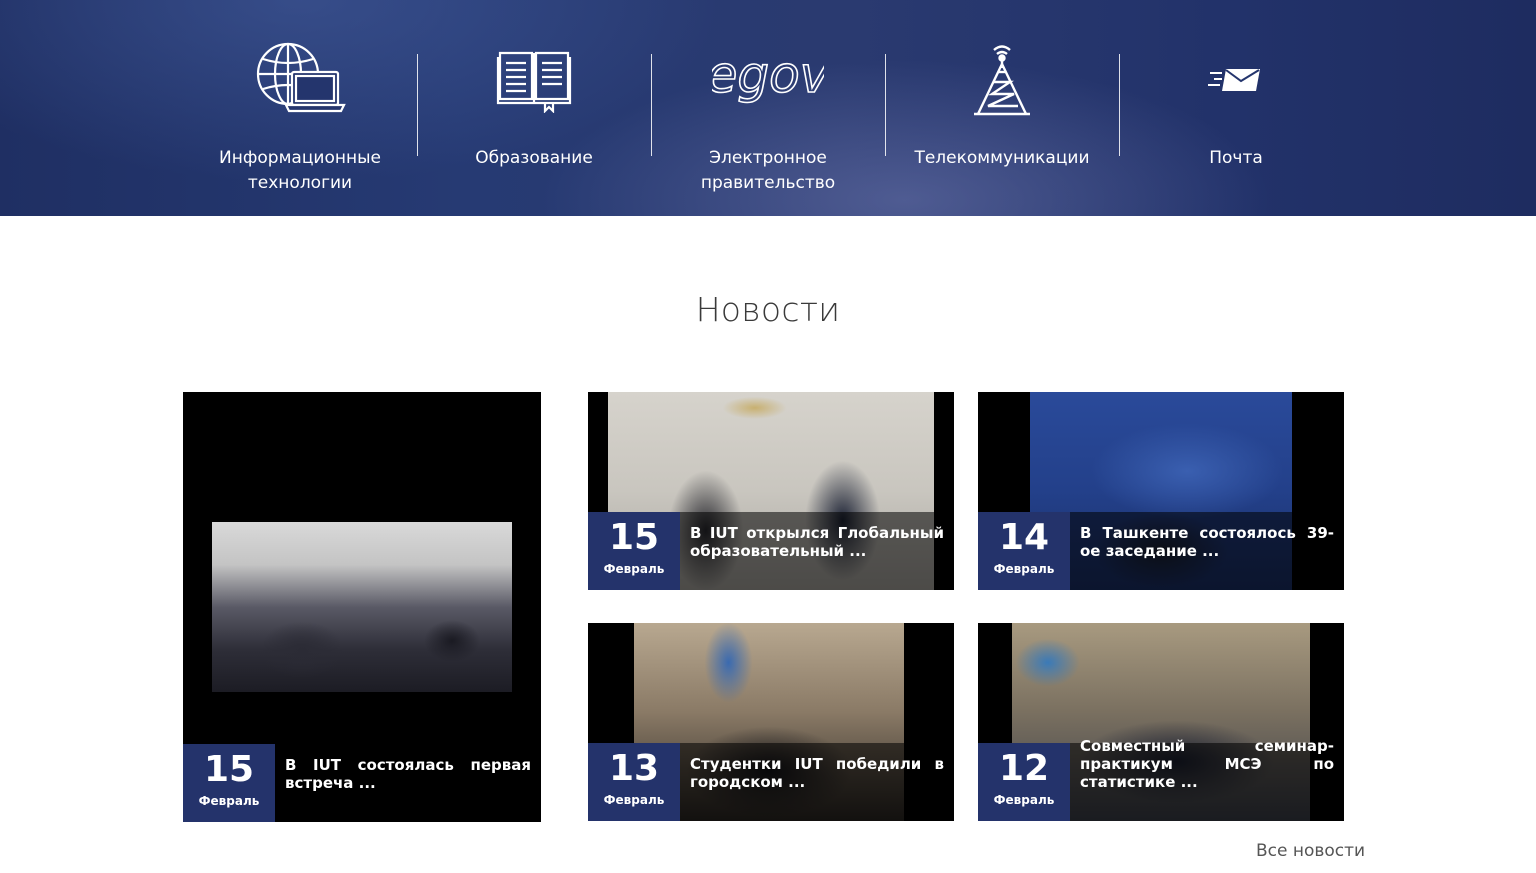  Describe the element at coordinates (768, 76) in the screenshot. I see `svg-text: egov` at that location.